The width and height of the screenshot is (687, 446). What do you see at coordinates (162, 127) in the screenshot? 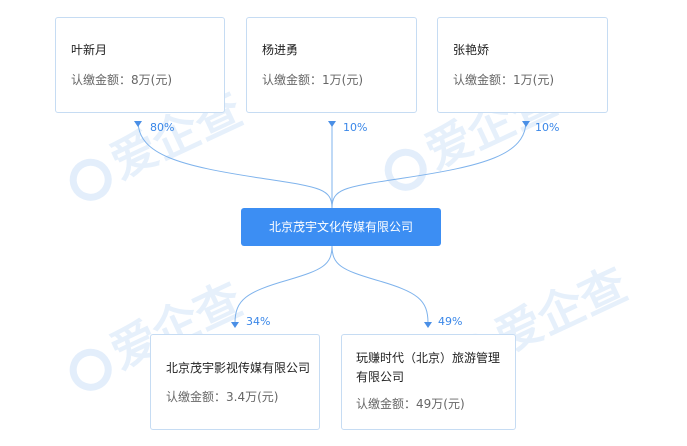
I see `shareholder-percent-1: 80%` at bounding box center [162, 127].